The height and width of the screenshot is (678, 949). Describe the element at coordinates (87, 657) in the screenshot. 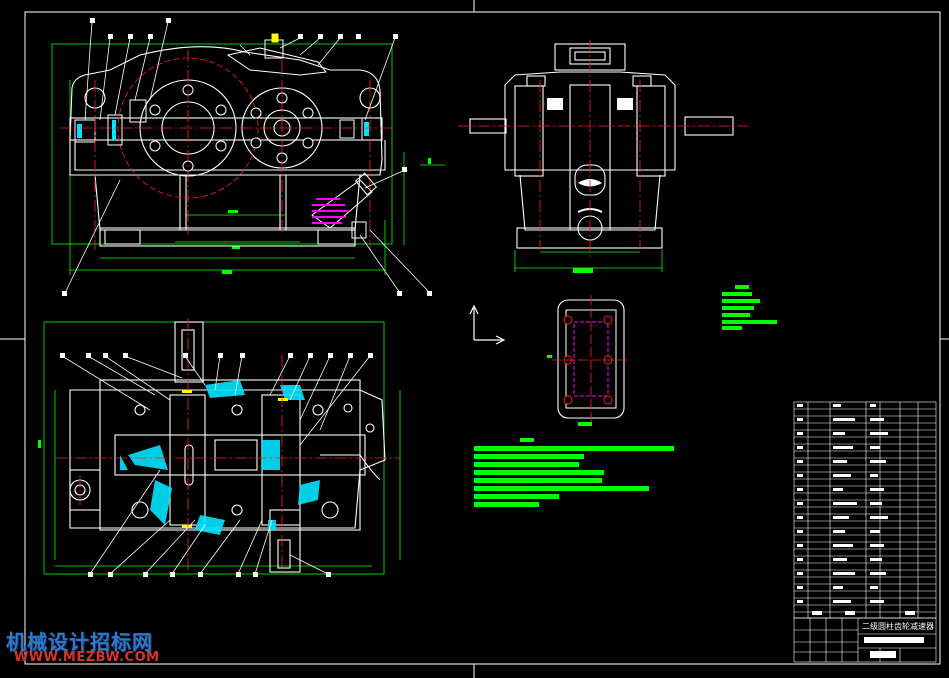

I see `watermark-url: WWW.MEZBW.COM` at that location.